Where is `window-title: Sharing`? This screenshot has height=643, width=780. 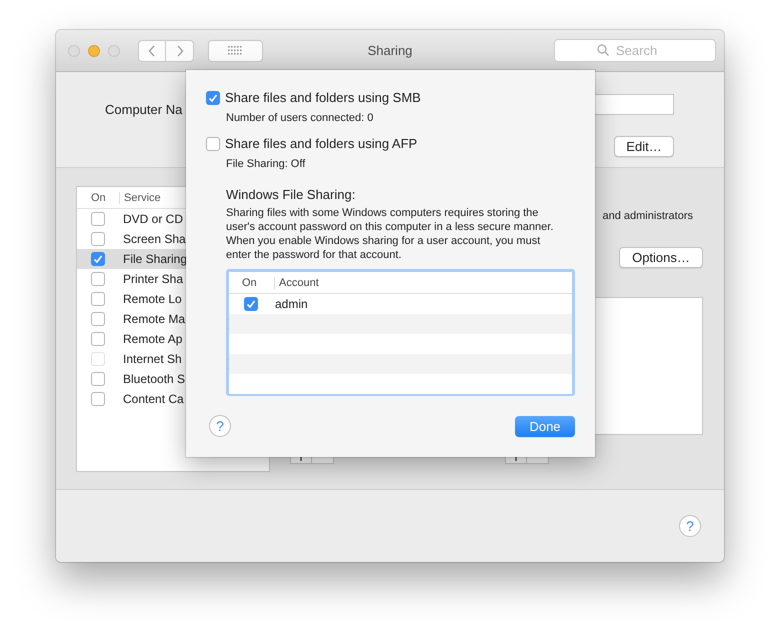
window-title: Sharing is located at coordinates (390, 50).